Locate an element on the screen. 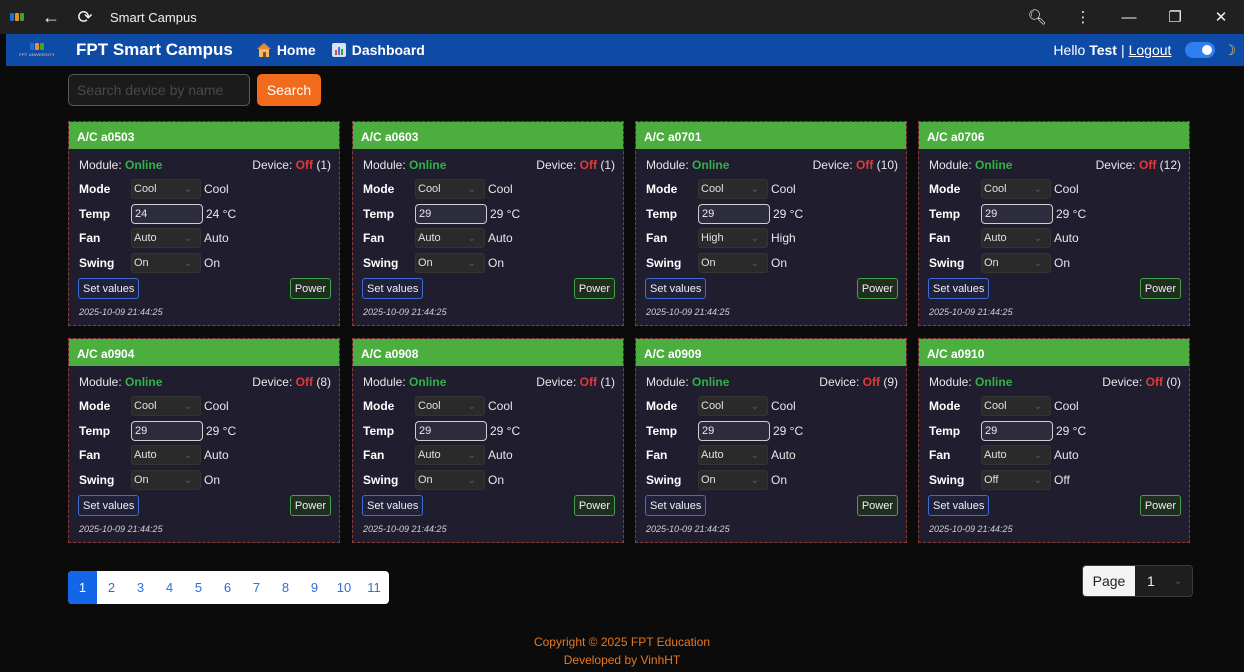 The image size is (1244, 672). nav-home: Home is located at coordinates (286, 50).